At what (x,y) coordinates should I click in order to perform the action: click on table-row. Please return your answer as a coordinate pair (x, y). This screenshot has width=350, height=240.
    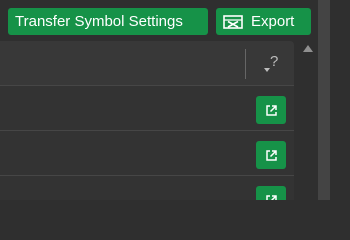
    Looking at the image, I should click on (147, 187).